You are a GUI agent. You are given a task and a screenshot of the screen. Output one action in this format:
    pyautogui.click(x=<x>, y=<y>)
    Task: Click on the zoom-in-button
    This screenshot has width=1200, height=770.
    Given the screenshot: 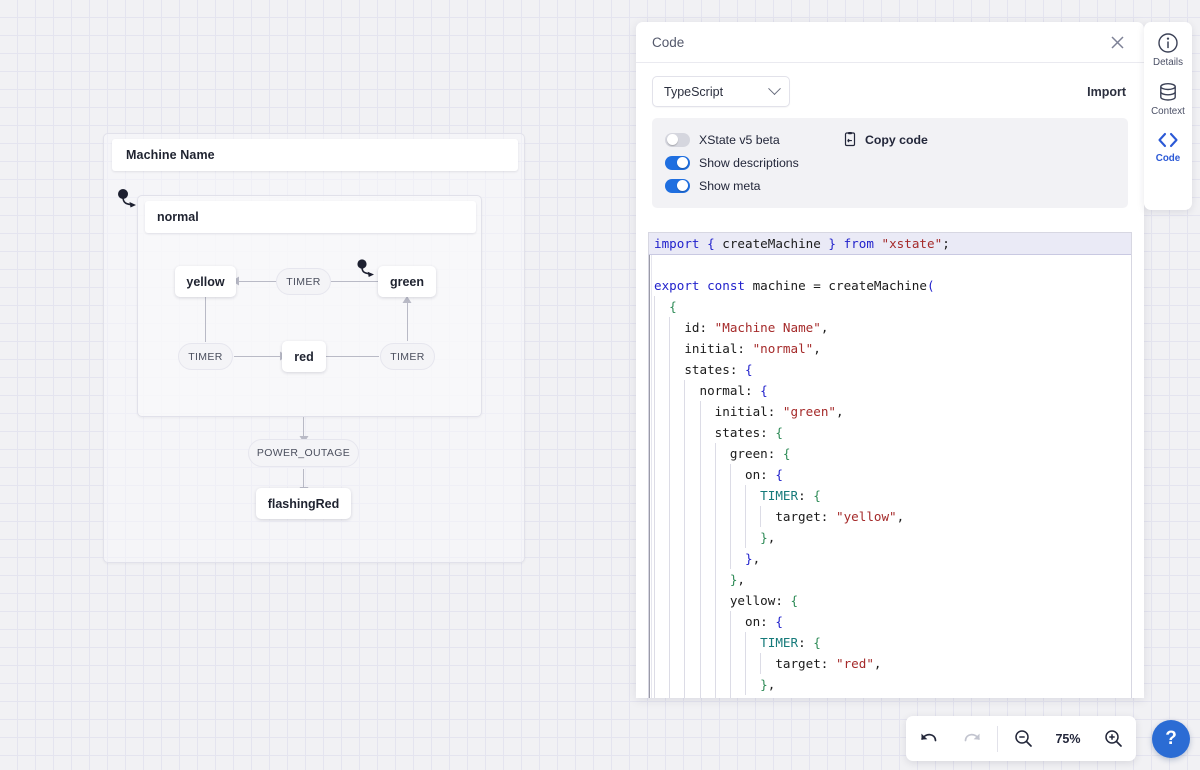 What is the action you would take?
    pyautogui.click(x=1113, y=738)
    